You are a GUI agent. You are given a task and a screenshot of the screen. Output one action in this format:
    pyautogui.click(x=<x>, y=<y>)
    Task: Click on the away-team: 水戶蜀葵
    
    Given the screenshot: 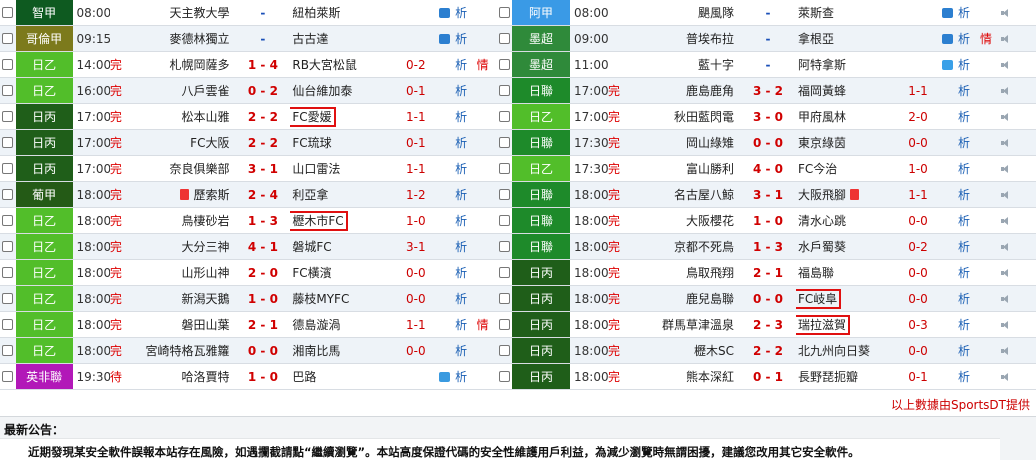 What is the action you would take?
    pyautogui.click(x=848, y=246)
    